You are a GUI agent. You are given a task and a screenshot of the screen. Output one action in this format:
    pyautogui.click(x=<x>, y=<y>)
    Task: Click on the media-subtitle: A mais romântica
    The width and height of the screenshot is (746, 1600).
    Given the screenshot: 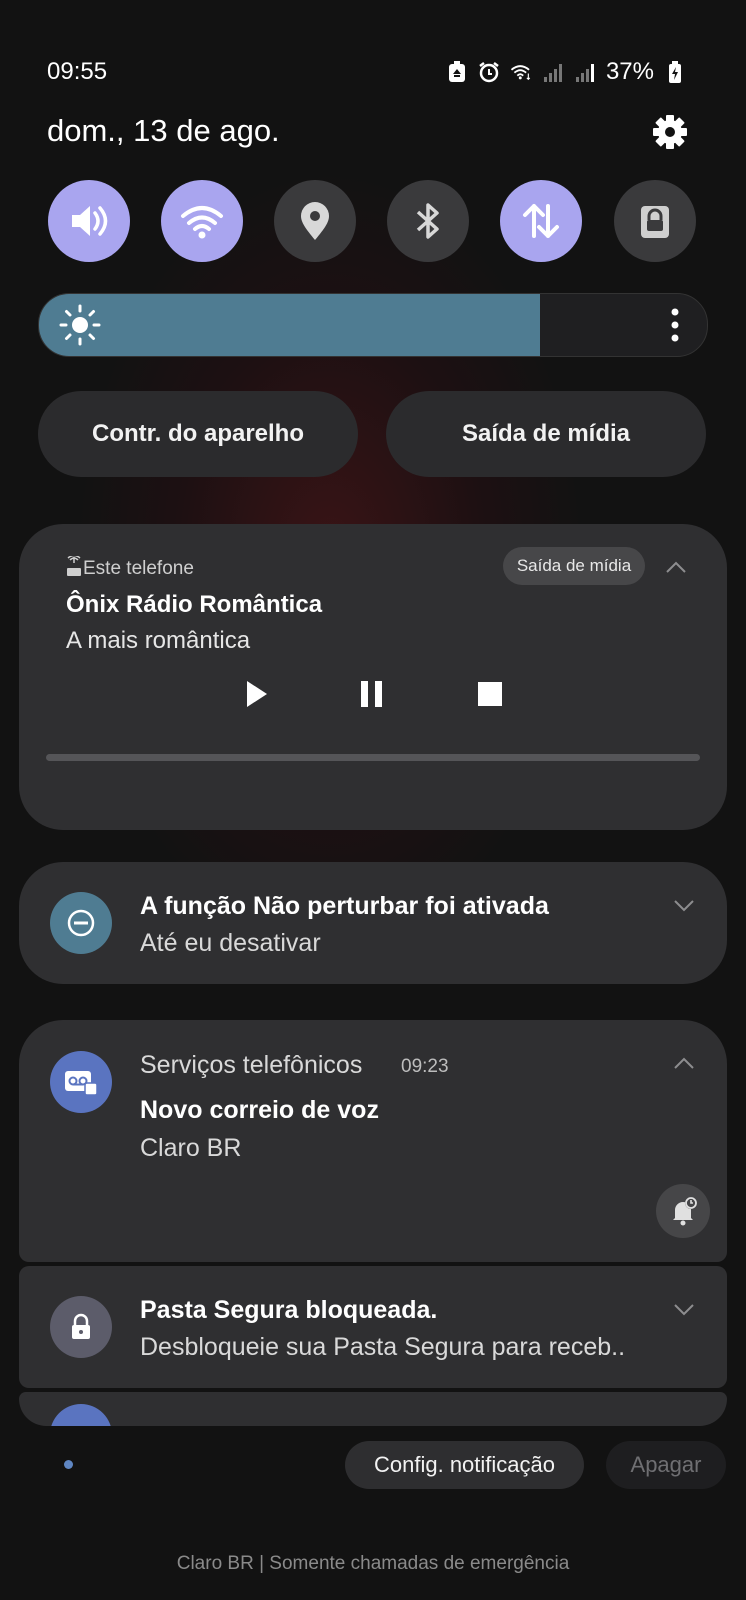 What is the action you would take?
    pyautogui.click(x=158, y=640)
    